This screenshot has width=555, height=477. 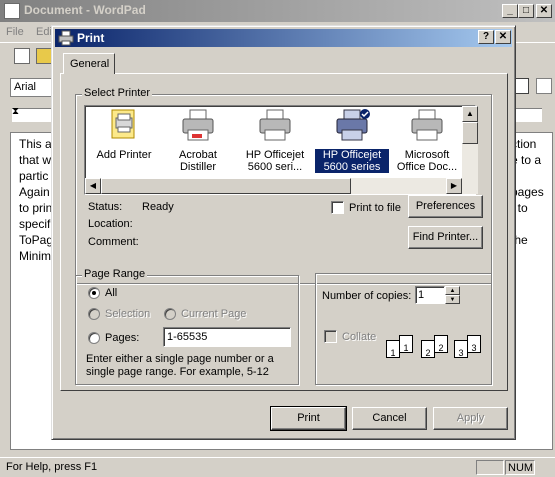 I want to click on printer-list-vertical-scrollbar: ▲, so click(x=470, y=142).